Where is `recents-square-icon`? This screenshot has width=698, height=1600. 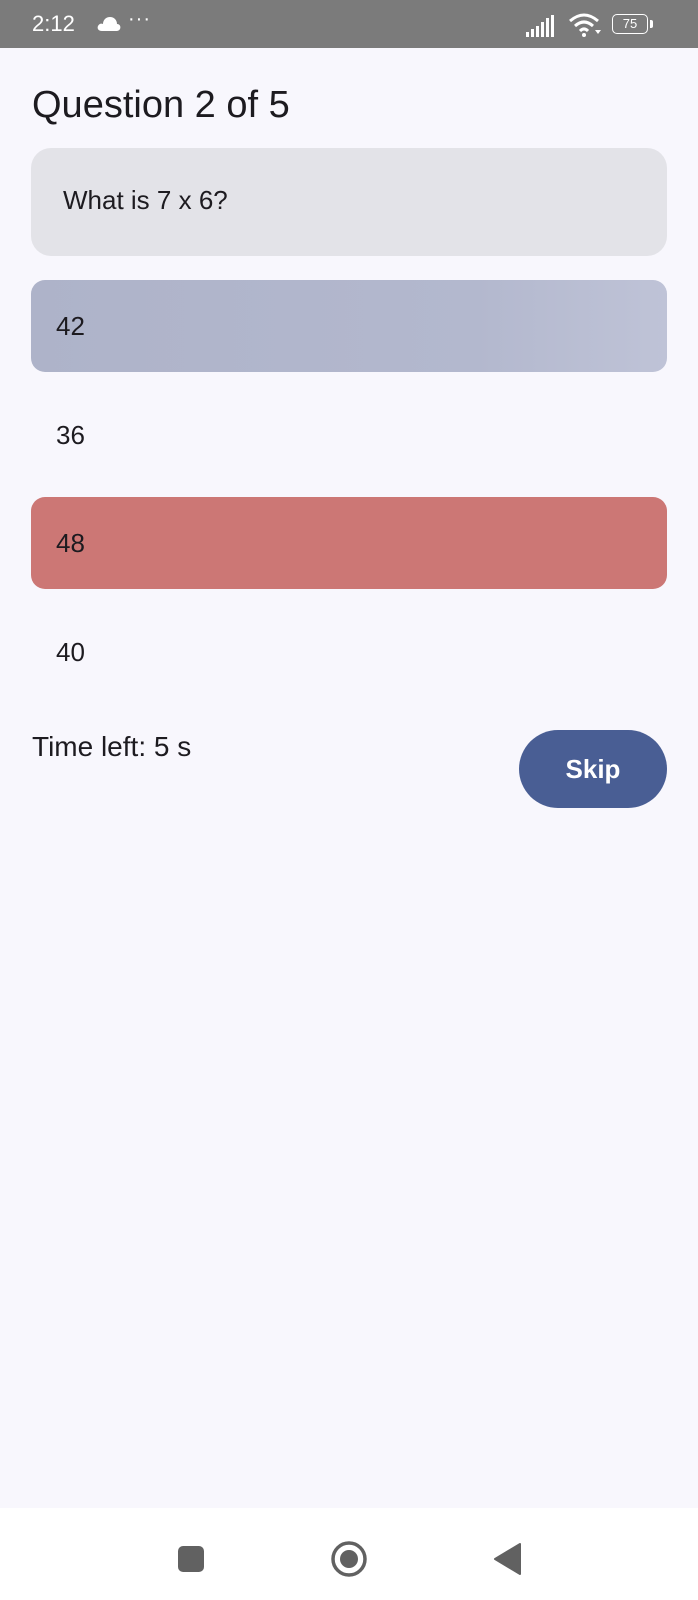 recents-square-icon is located at coordinates (191, 1559).